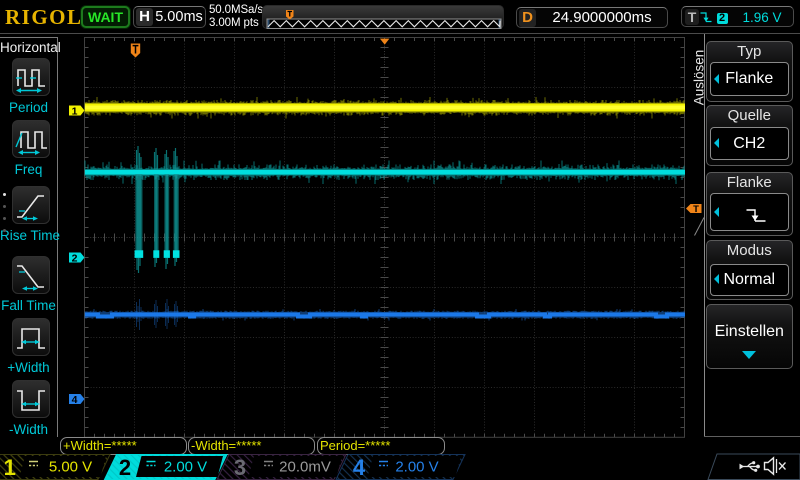  Describe the element at coordinates (70, 467) in the screenshot. I see `svg-text: 5.00 V` at that location.